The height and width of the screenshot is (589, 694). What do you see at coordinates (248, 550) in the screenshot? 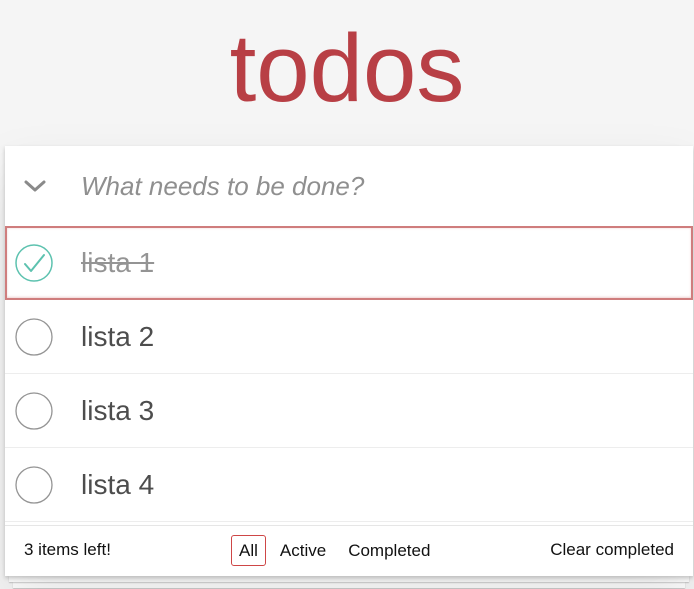
I see `filter-all: All` at bounding box center [248, 550].